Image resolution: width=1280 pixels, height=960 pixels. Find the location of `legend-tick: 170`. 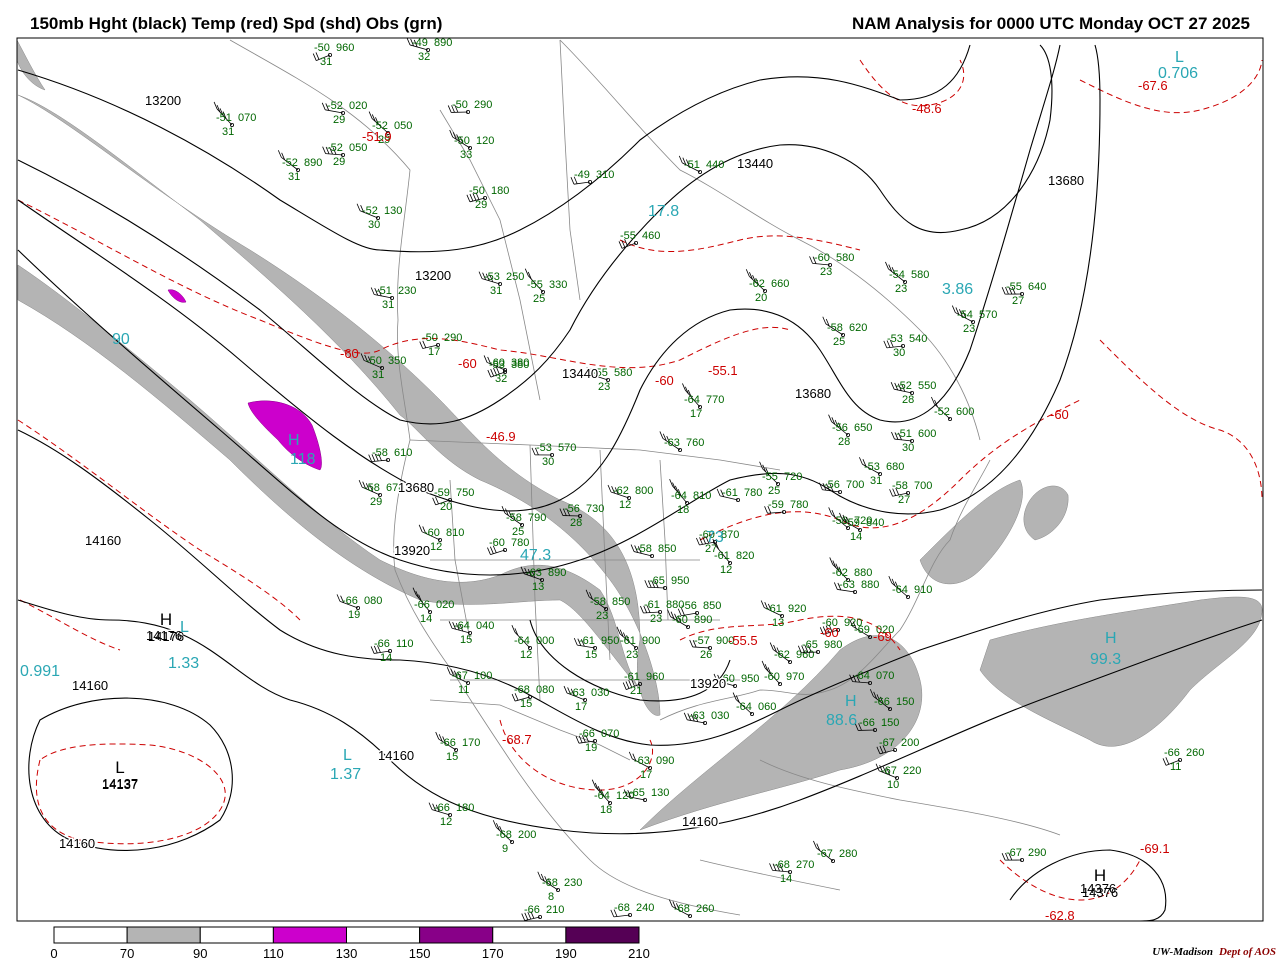

legend-tick: 170 is located at coordinates (493, 953).